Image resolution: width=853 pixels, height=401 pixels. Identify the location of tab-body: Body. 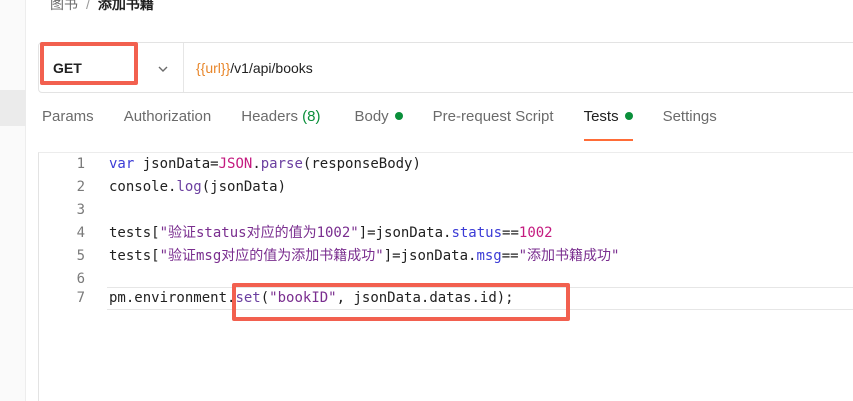
(378, 126).